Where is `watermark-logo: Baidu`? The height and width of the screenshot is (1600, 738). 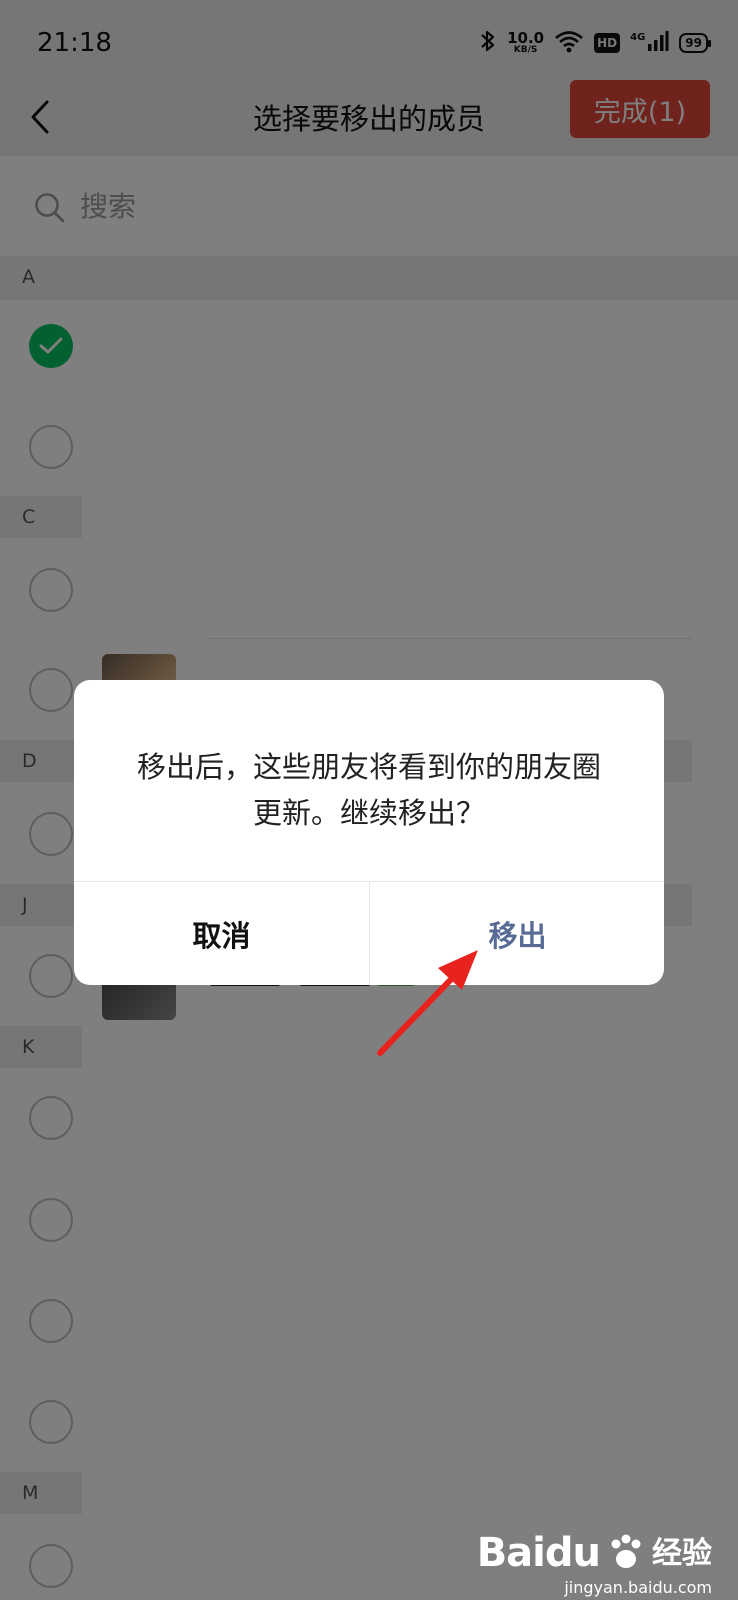 watermark-logo: Baidu is located at coordinates (538, 1553).